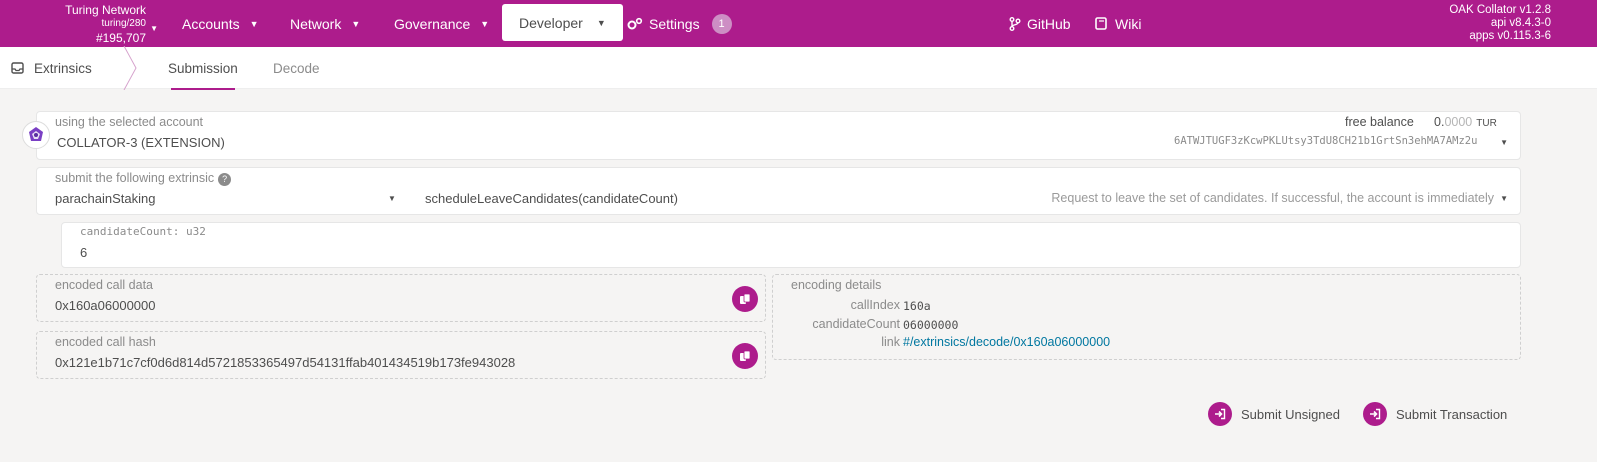 The image size is (1597, 462). What do you see at coordinates (129, 122) in the screenshot?
I see `account-label: using the selected account` at bounding box center [129, 122].